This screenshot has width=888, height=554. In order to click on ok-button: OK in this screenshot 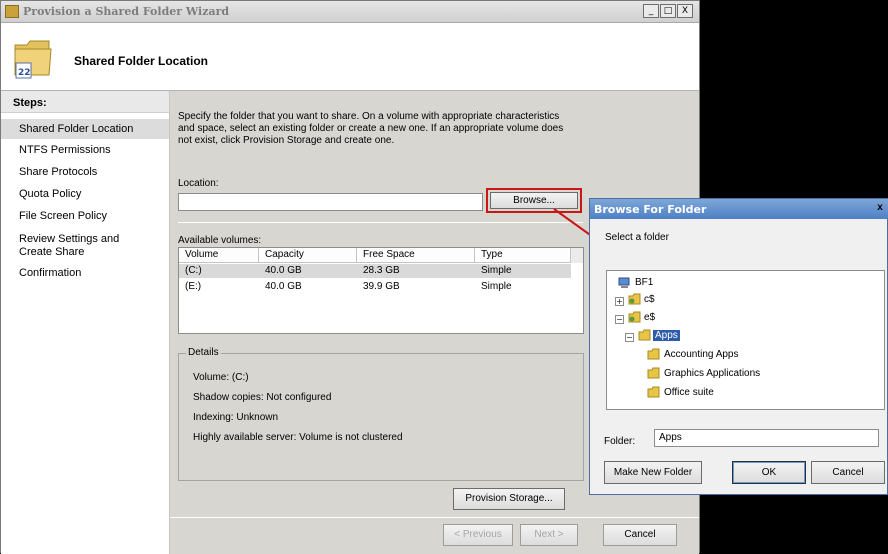, I will do `click(769, 472)`.